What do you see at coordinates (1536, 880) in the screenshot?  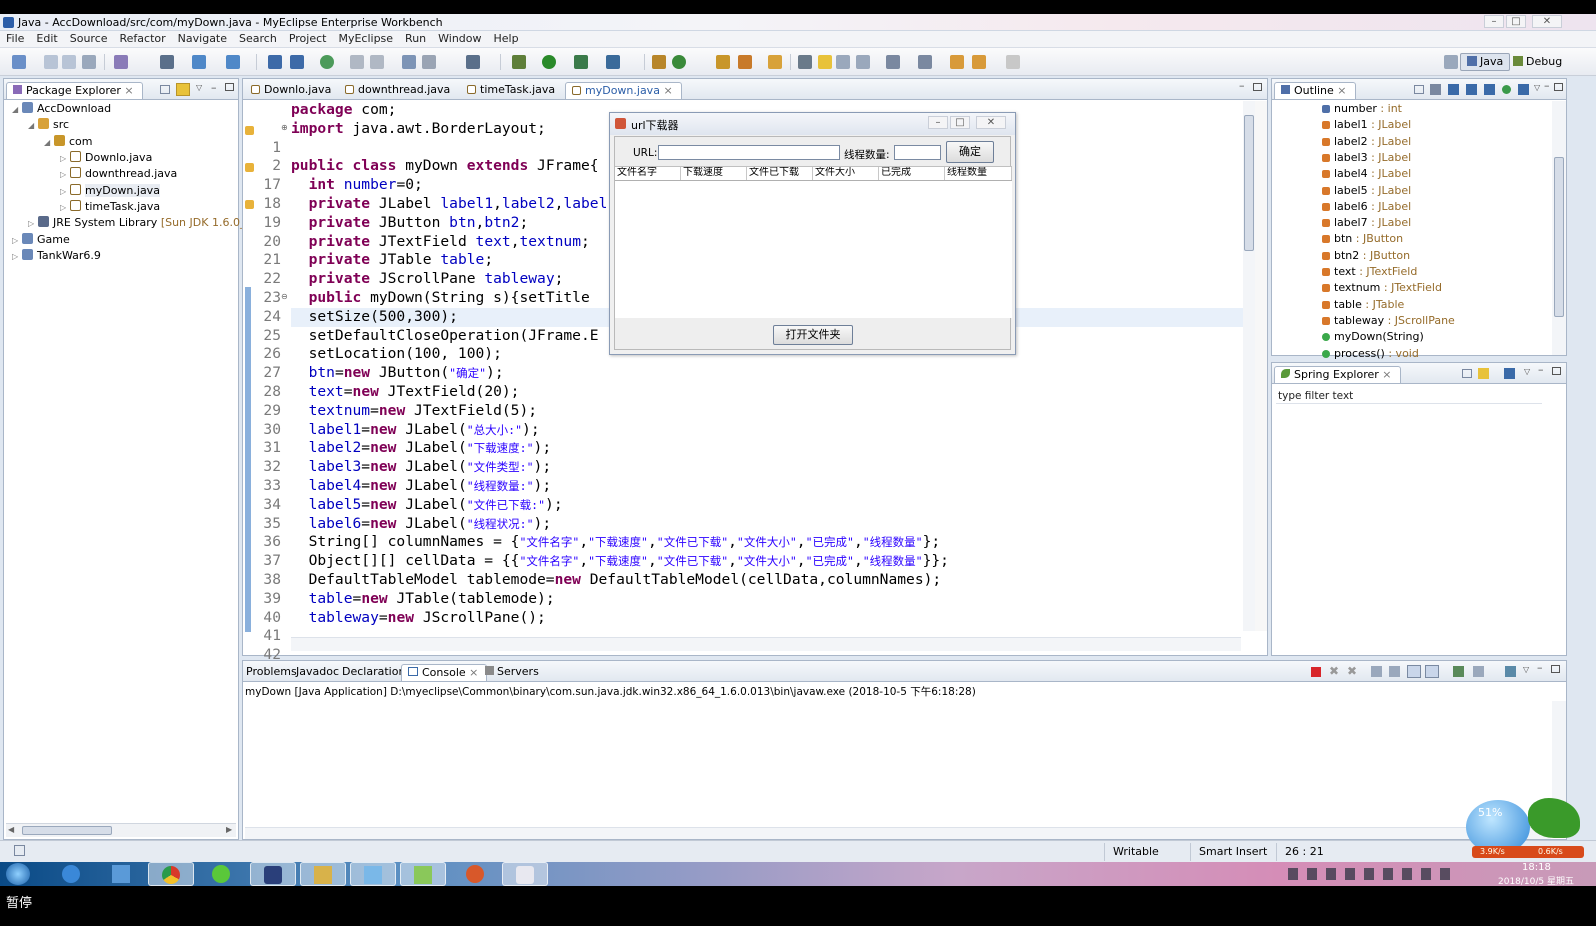 I see `clock-date: 2018/10/5 星期五` at bounding box center [1536, 880].